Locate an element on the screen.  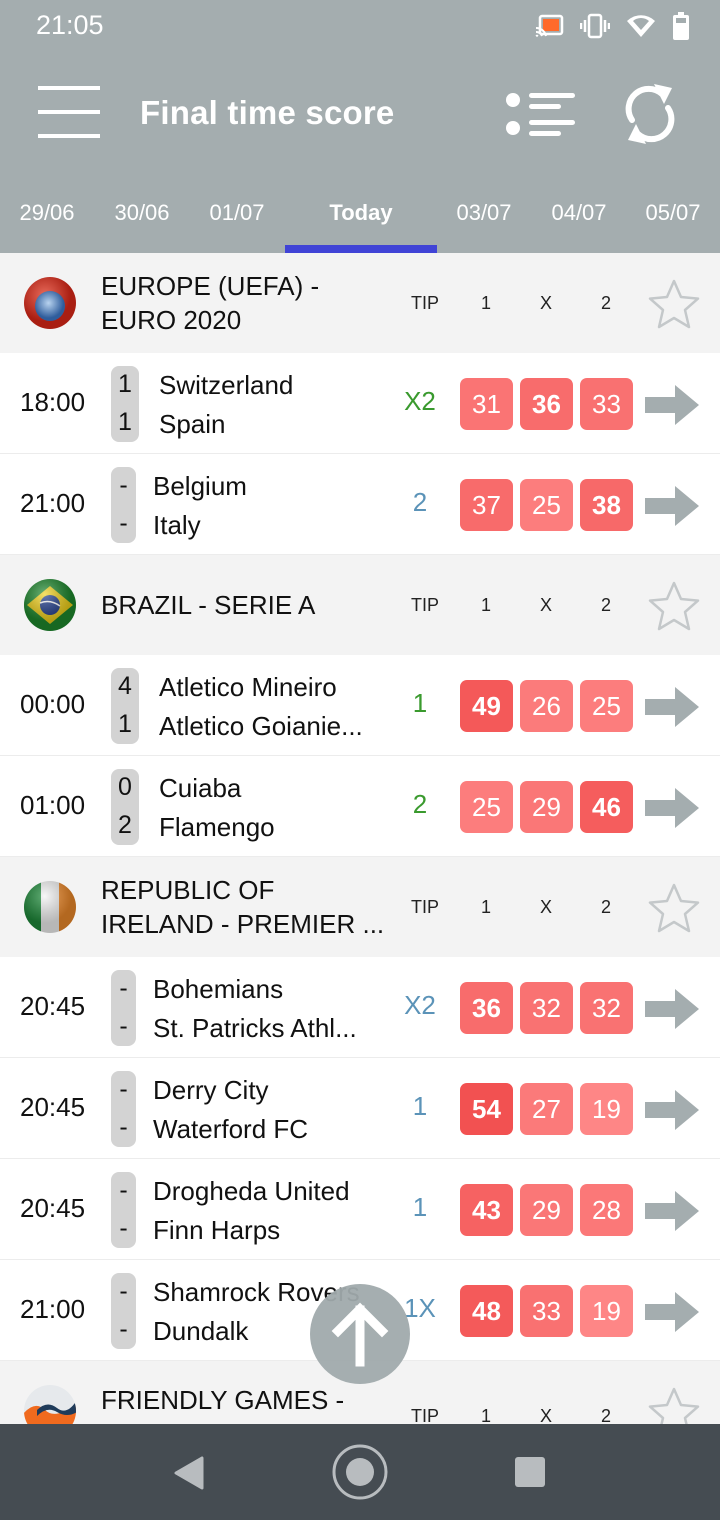
tab-date: 03/07 is located at coordinates (484, 221).